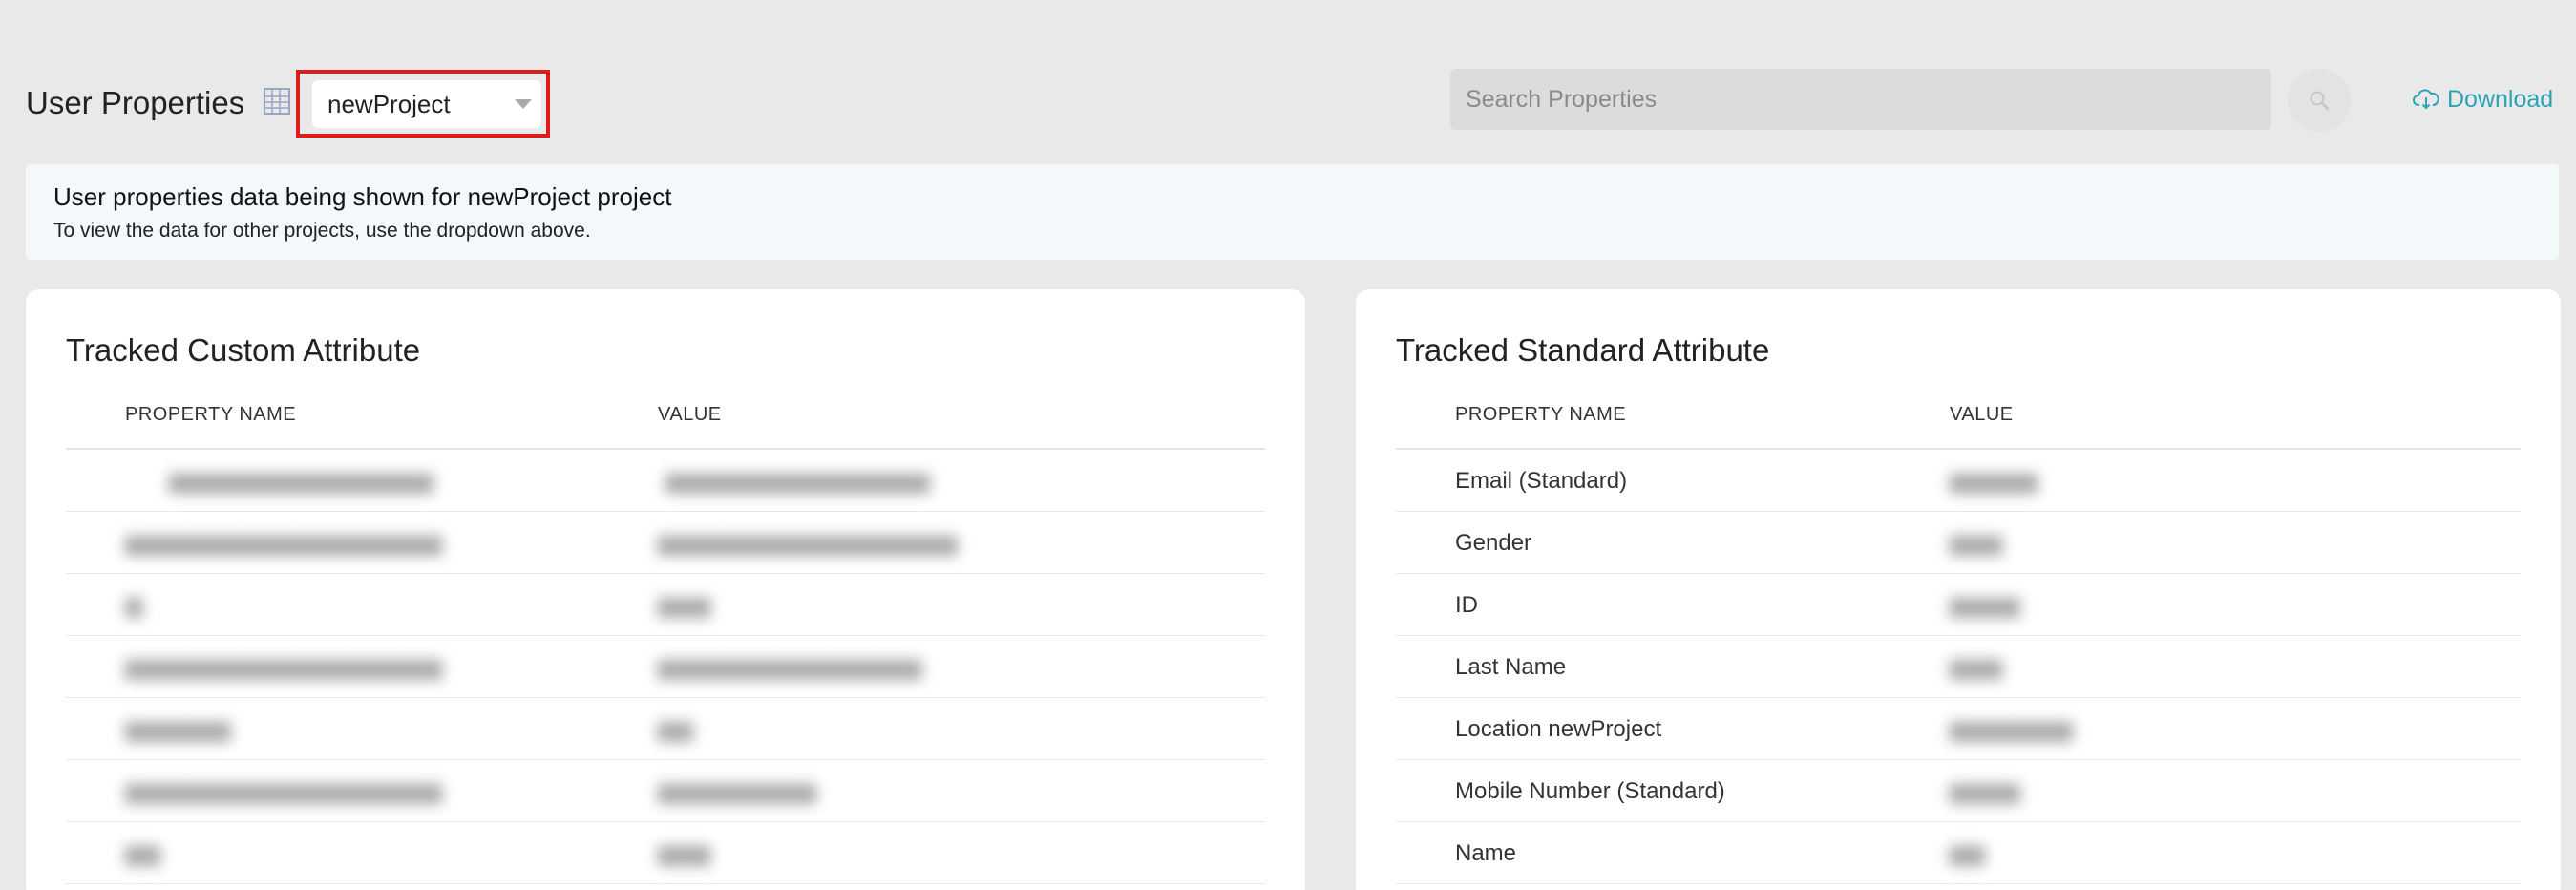 This screenshot has height=890, width=2576. I want to click on search-button, so click(2319, 100).